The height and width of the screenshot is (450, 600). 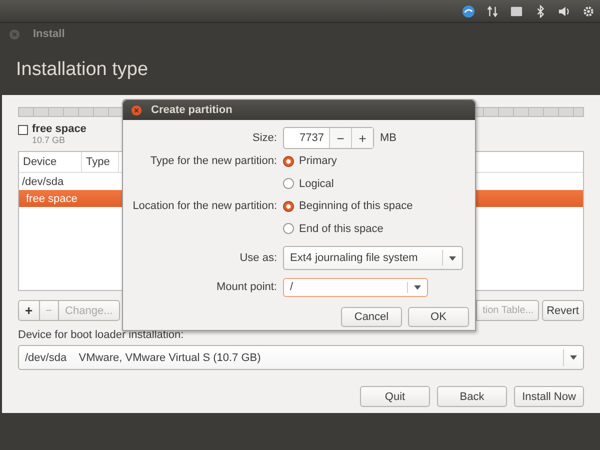 I want to click on field-label: Type for the new partition:, so click(x=213, y=161).